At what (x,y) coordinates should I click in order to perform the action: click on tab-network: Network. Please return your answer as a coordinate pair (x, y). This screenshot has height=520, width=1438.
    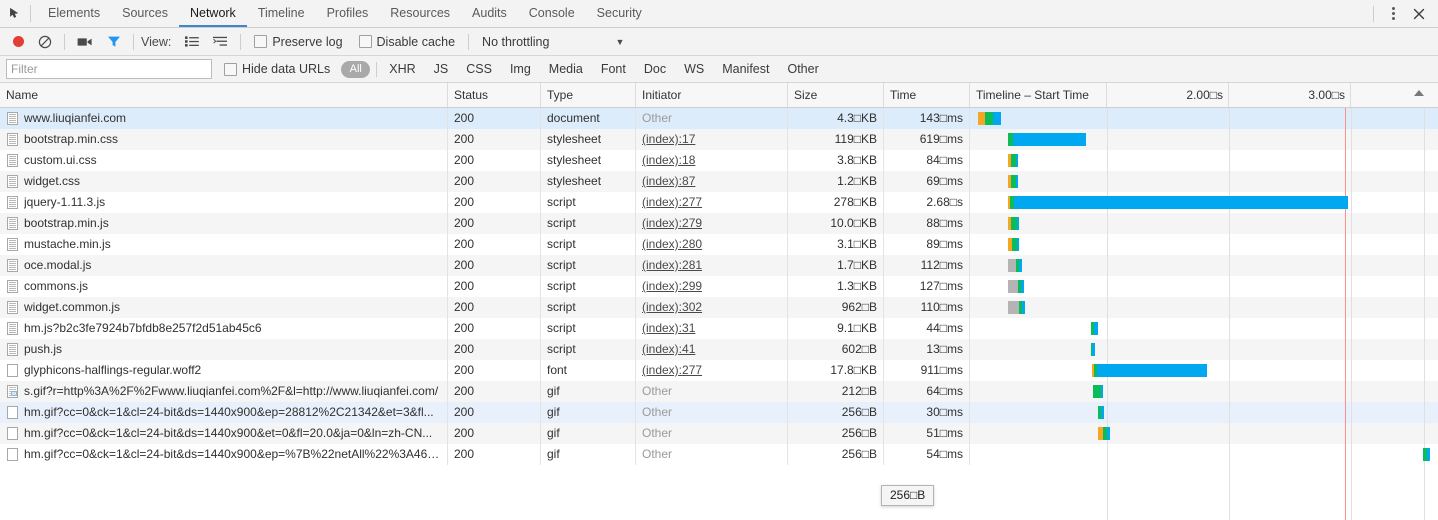
    Looking at the image, I should click on (212, 13).